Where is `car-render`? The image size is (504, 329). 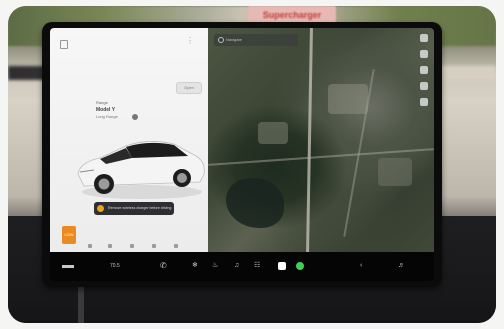 car-render is located at coordinates (141, 170).